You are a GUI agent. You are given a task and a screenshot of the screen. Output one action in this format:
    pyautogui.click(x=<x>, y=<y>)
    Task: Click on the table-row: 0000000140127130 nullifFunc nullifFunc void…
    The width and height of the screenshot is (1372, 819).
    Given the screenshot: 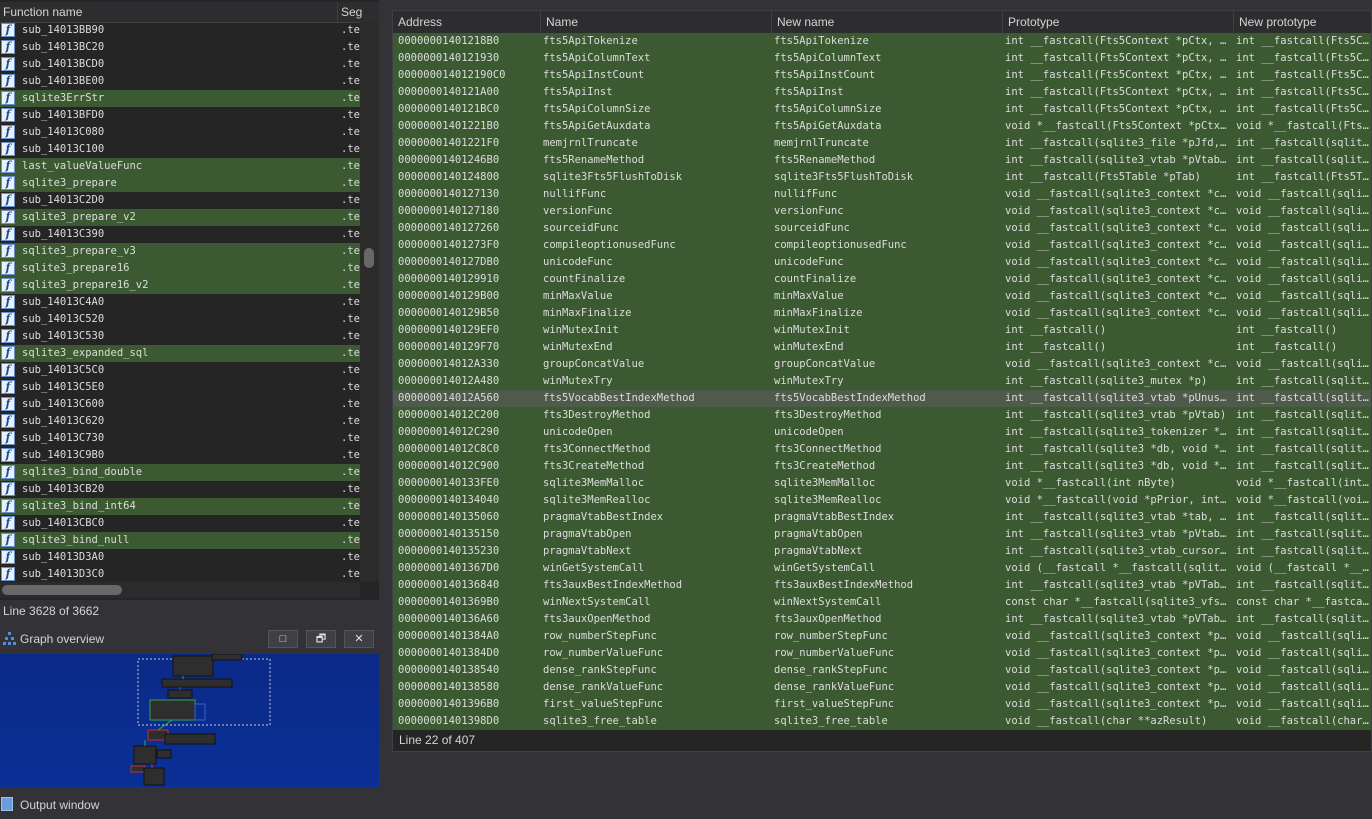 What is the action you would take?
    pyautogui.click(x=882, y=194)
    